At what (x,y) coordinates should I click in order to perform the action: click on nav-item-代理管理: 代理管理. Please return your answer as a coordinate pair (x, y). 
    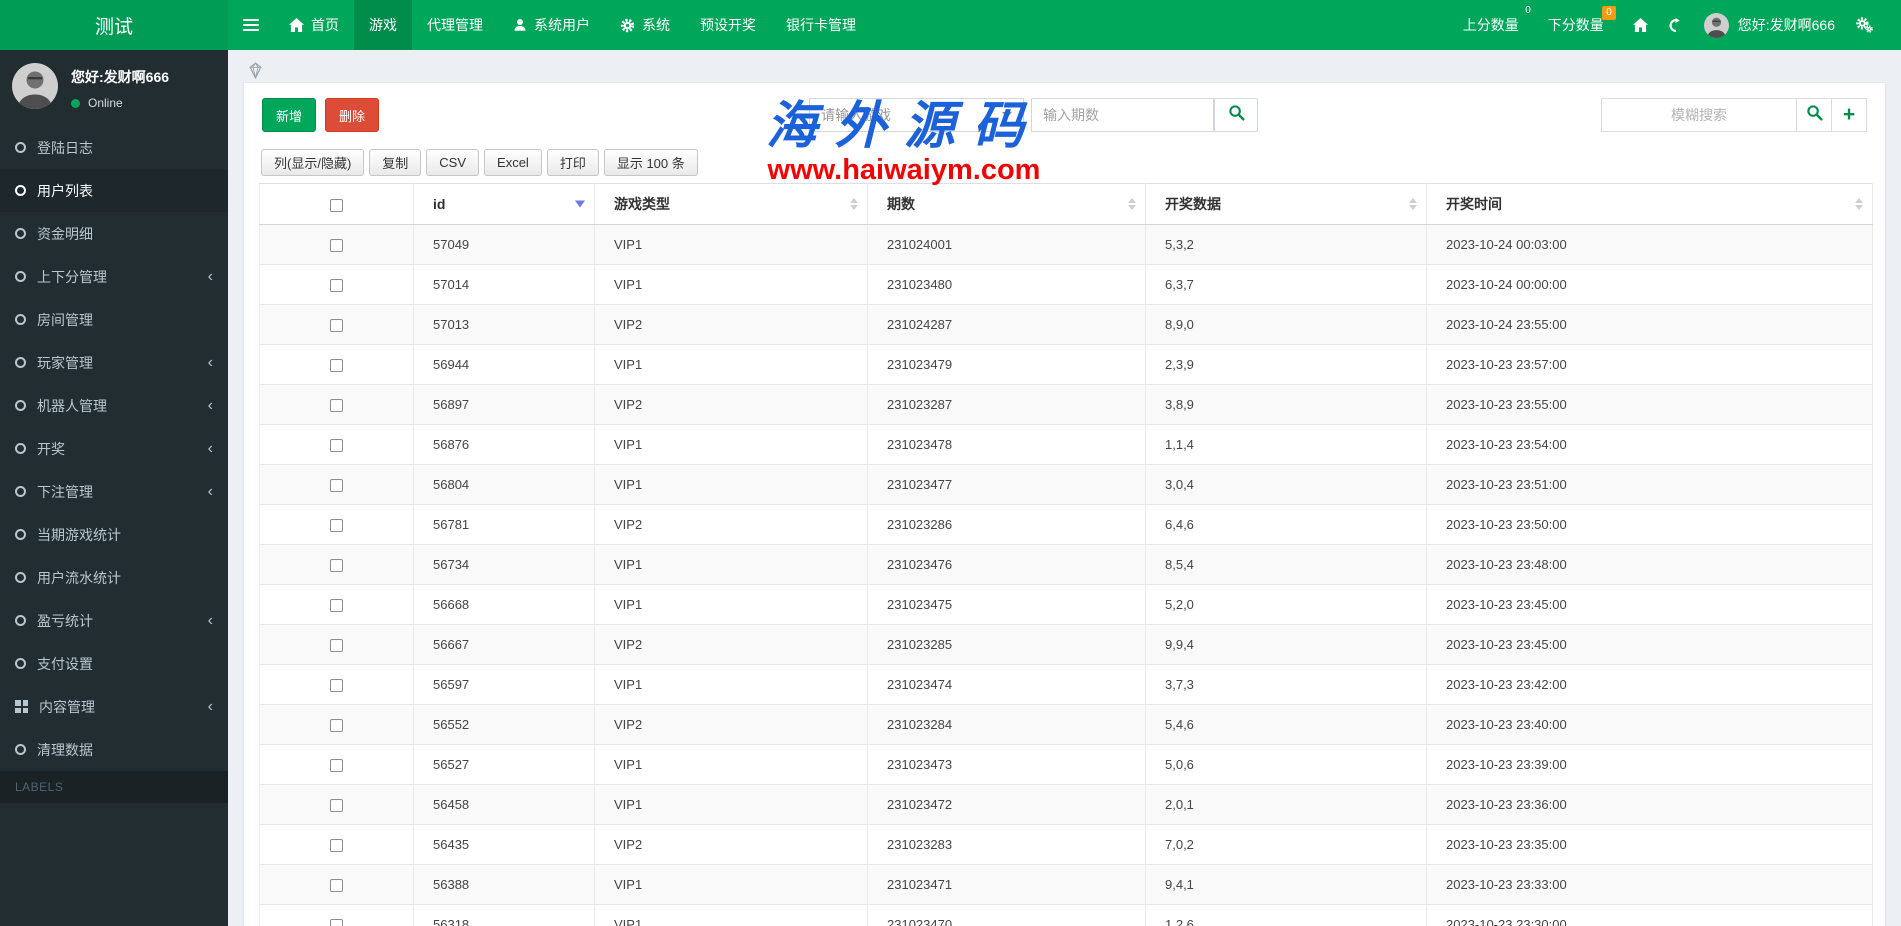
    Looking at the image, I should click on (455, 25).